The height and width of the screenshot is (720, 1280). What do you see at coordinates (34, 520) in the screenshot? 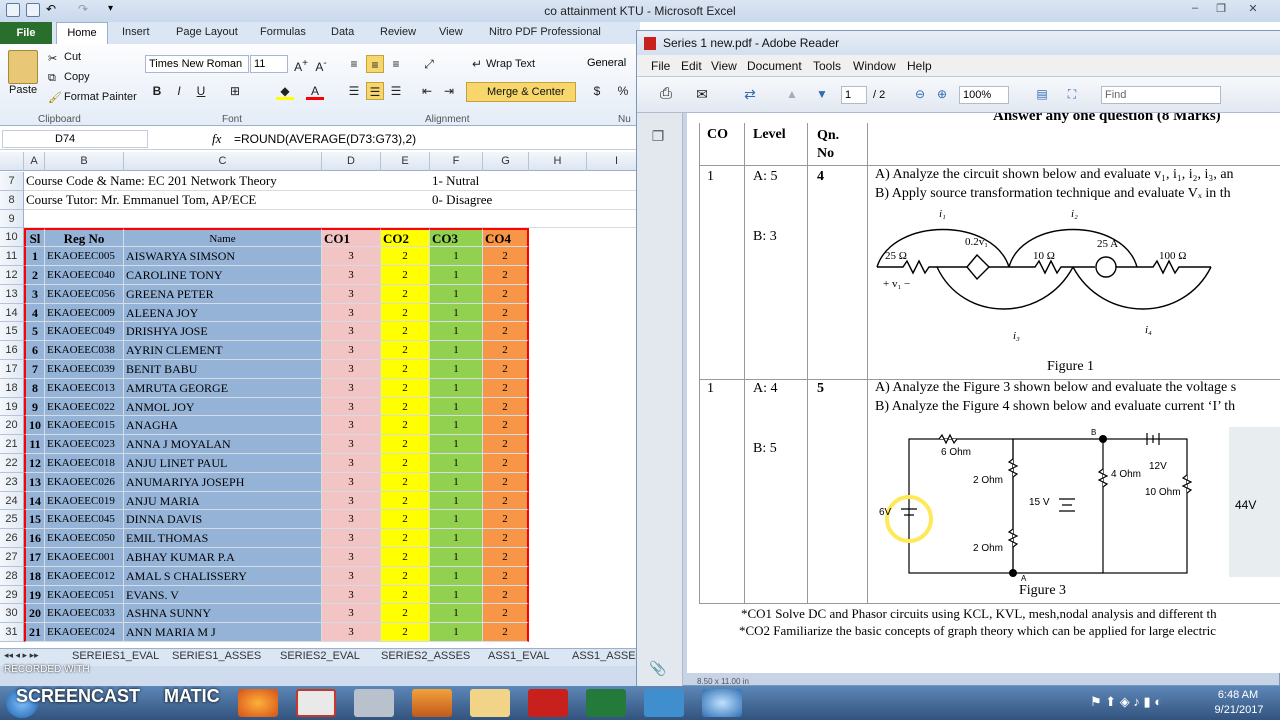
I see `student-sl: 15` at bounding box center [34, 520].